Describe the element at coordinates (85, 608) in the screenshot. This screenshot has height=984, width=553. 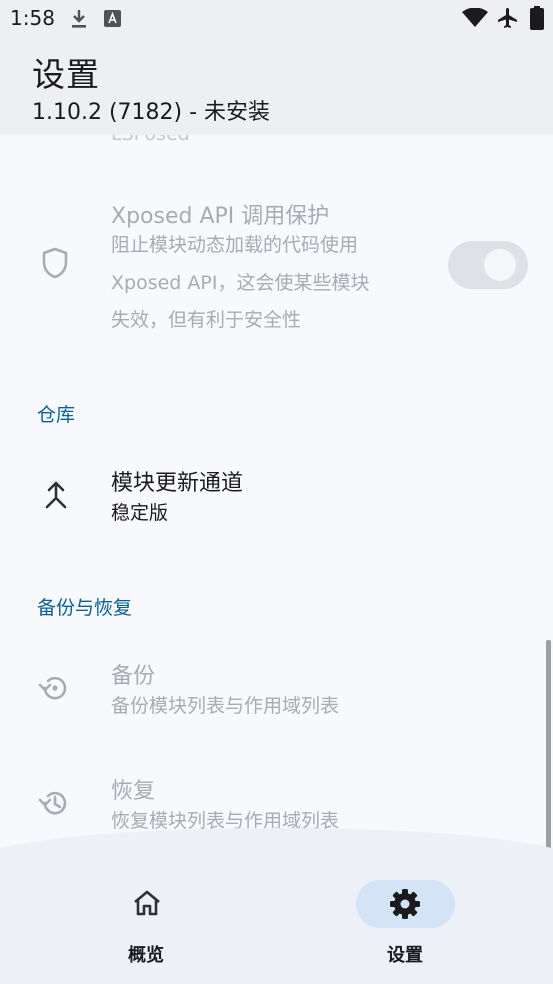
I see `section-header-backup: 备份与恢复` at that location.